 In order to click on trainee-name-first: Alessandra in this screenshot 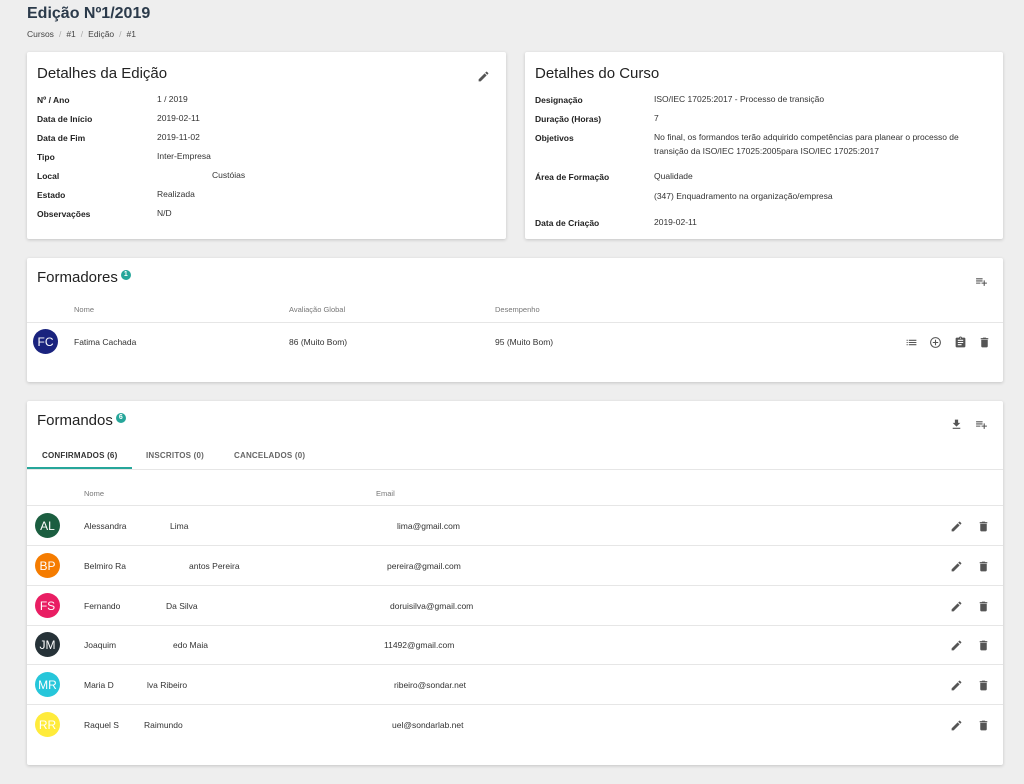, I will do `click(105, 526)`.